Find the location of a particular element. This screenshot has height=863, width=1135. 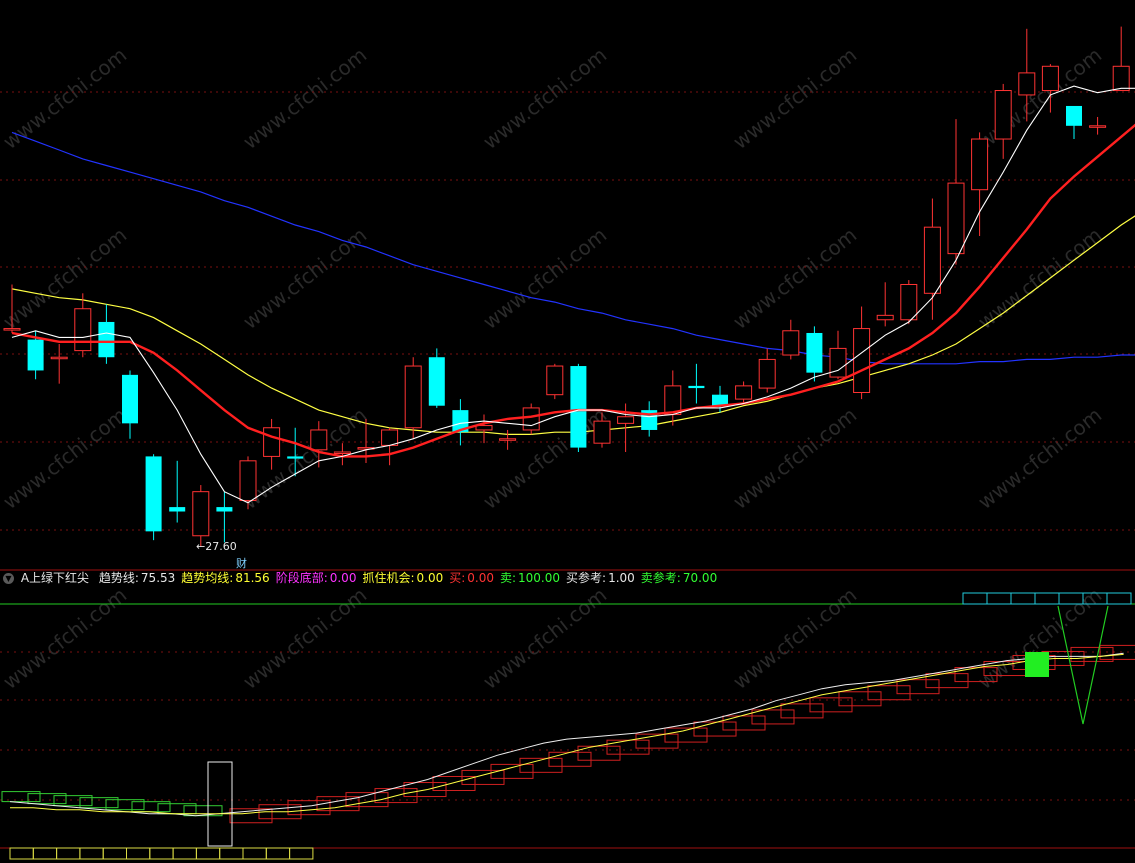

legend-label: 趋势均线: is located at coordinates (207, 578).